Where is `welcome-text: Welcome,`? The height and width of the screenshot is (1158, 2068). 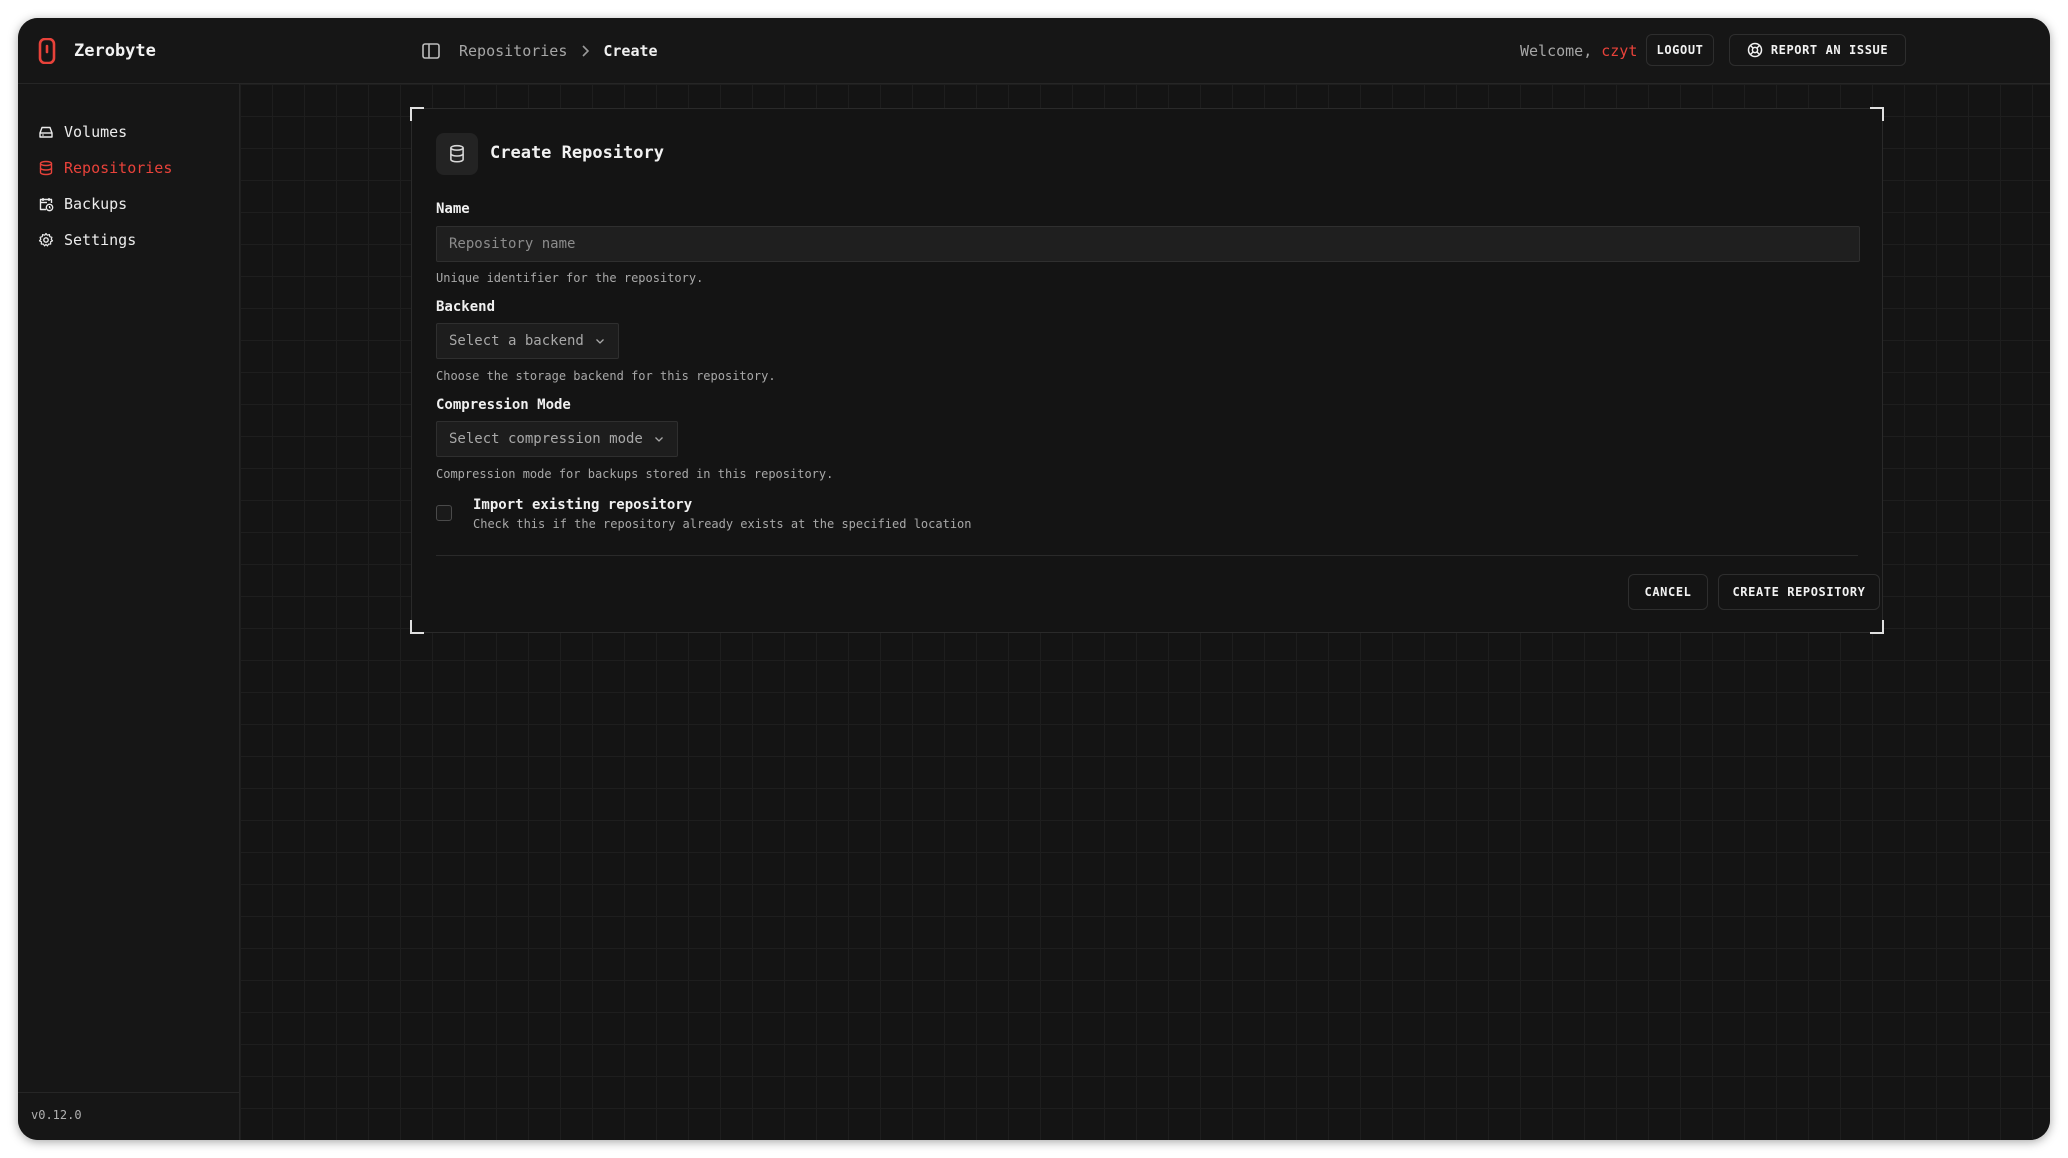 welcome-text: Welcome, is located at coordinates (1556, 51).